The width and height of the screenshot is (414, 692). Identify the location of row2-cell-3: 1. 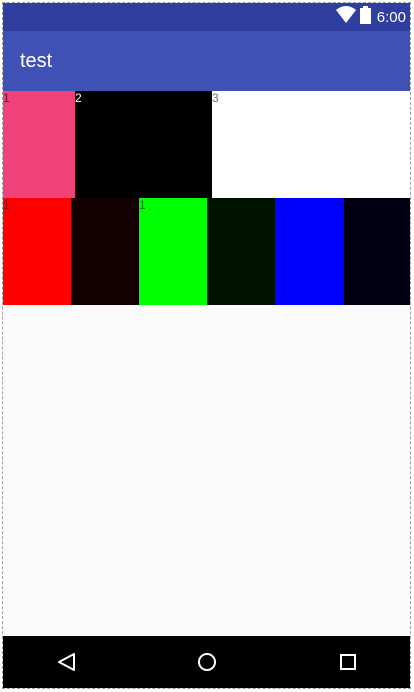
(173, 251).